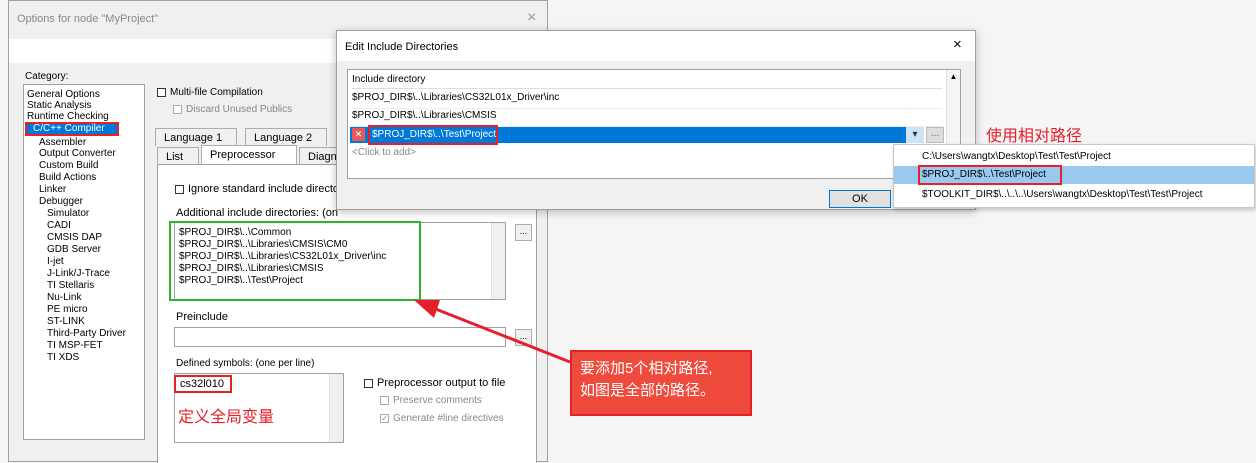 The height and width of the screenshot is (463, 1256). Describe the element at coordinates (74, 237) in the screenshot. I see `category-cmsis-dap: CMSIS DAP` at that location.